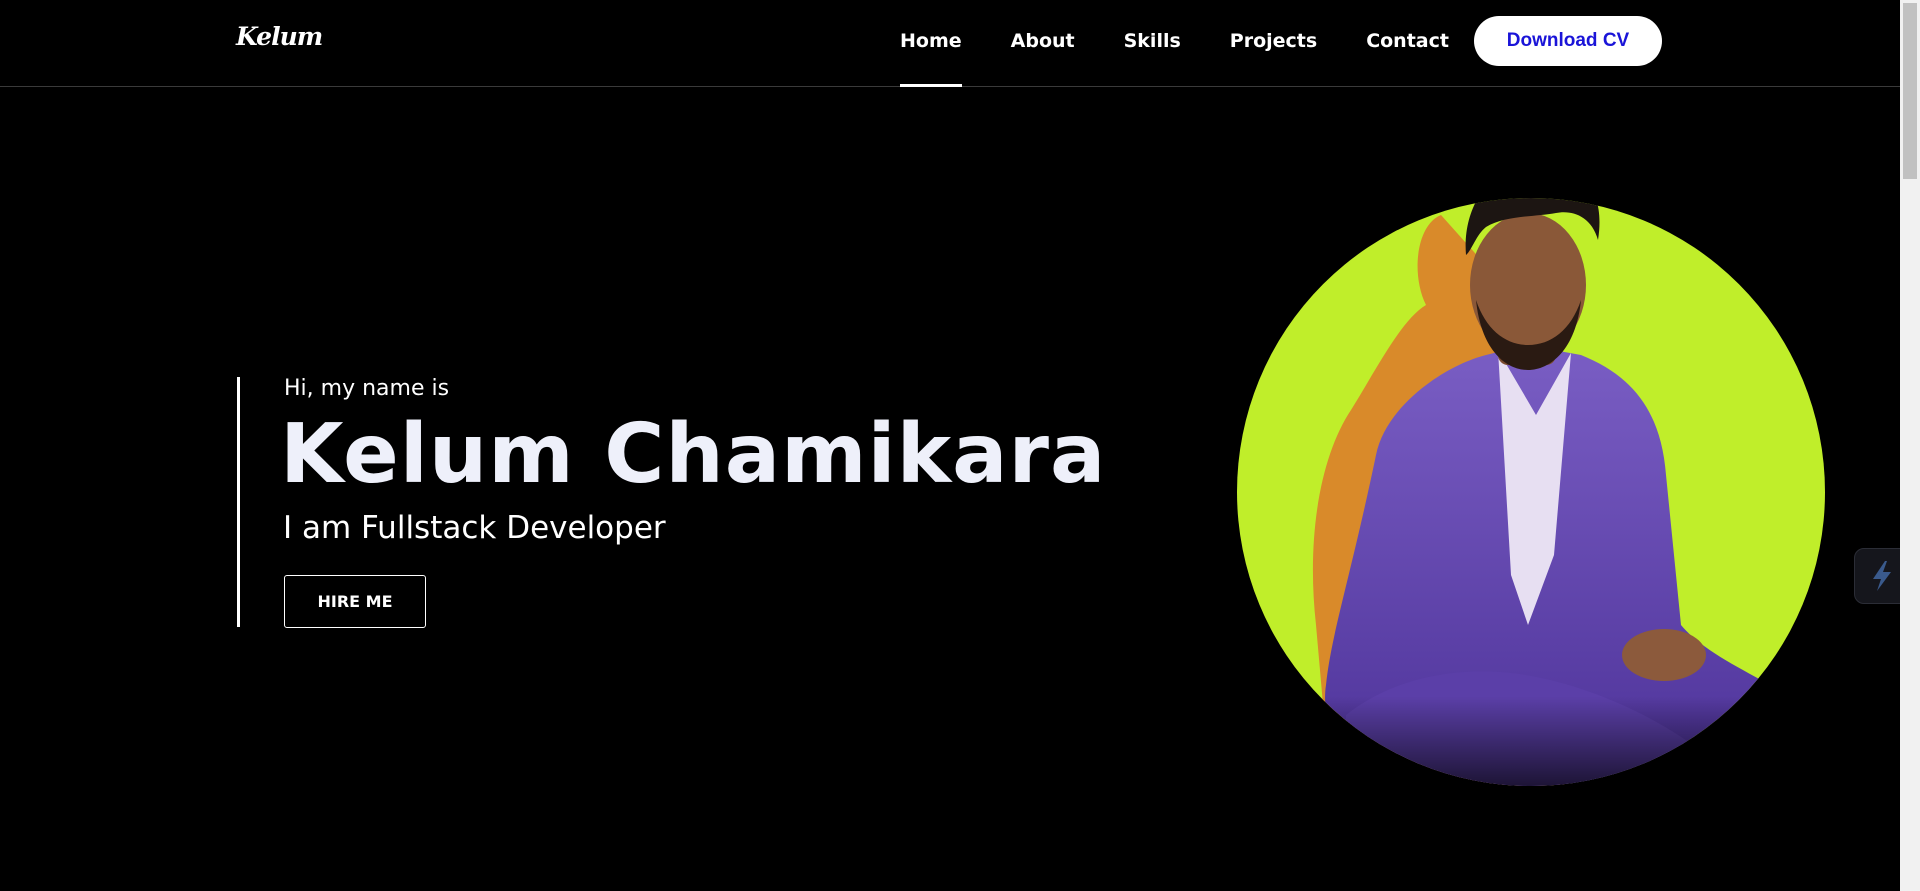 Image resolution: width=1920 pixels, height=891 pixels. What do you see at coordinates (1152, 43) in the screenshot?
I see `nav-item-skills: Skills` at bounding box center [1152, 43].